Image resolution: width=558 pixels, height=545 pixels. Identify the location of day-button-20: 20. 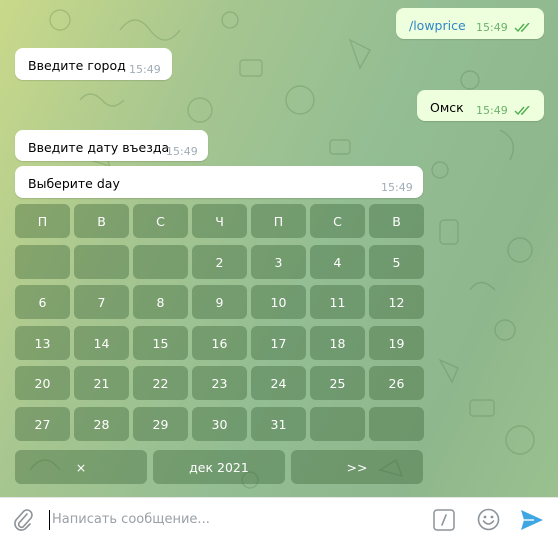
(42, 383).